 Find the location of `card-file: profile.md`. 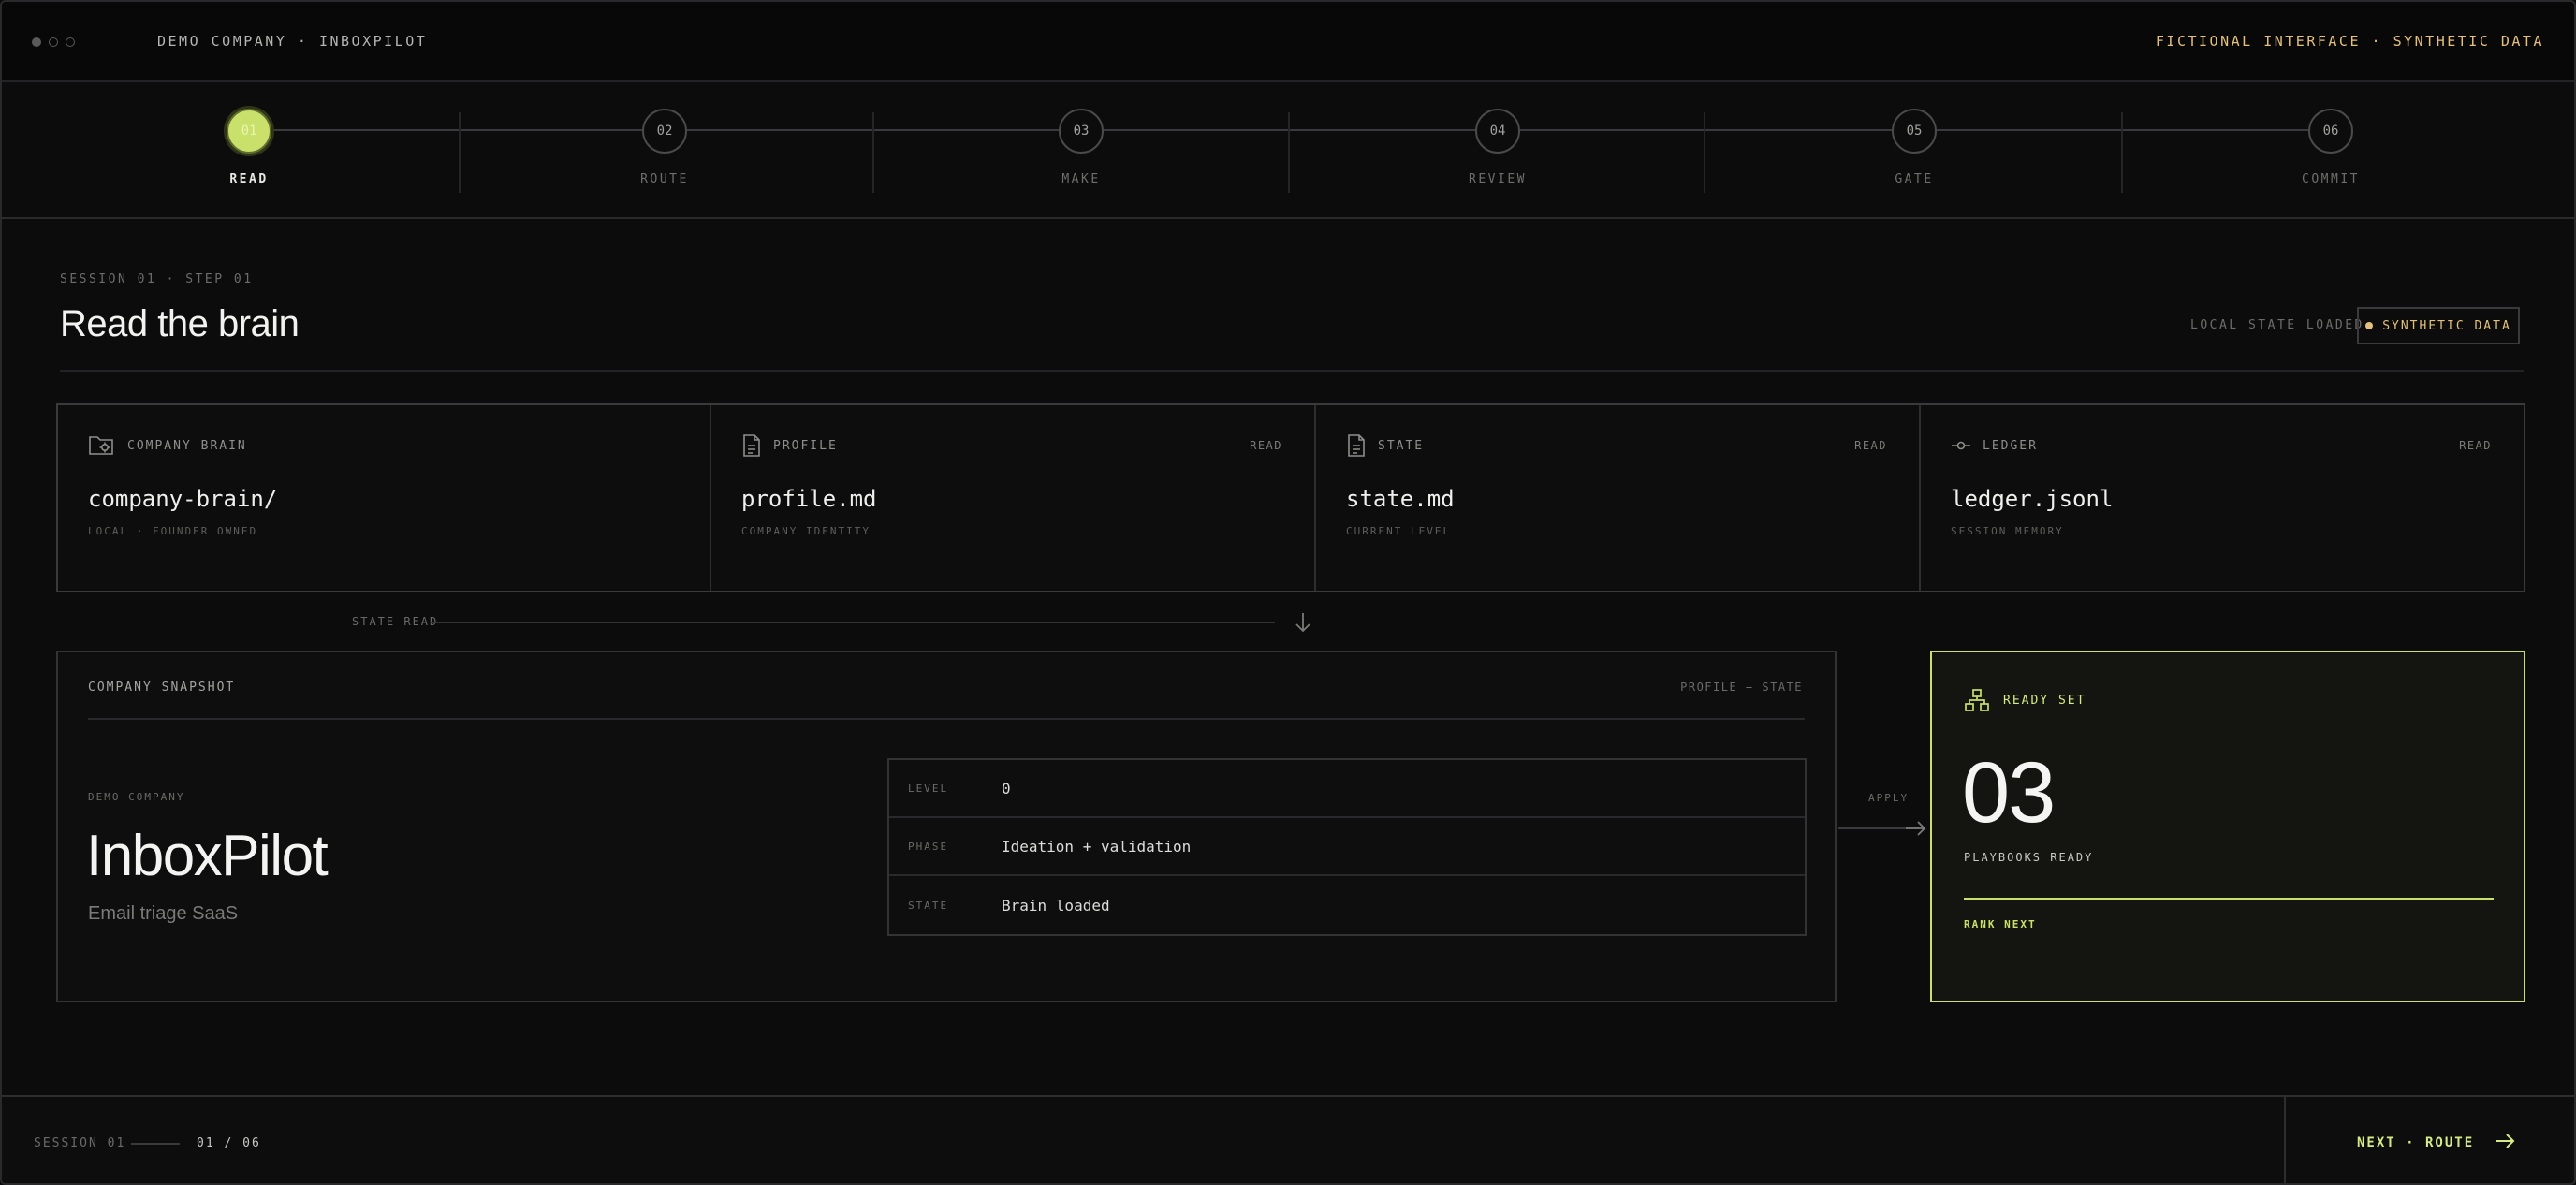

card-file: profile.md is located at coordinates (809, 499).